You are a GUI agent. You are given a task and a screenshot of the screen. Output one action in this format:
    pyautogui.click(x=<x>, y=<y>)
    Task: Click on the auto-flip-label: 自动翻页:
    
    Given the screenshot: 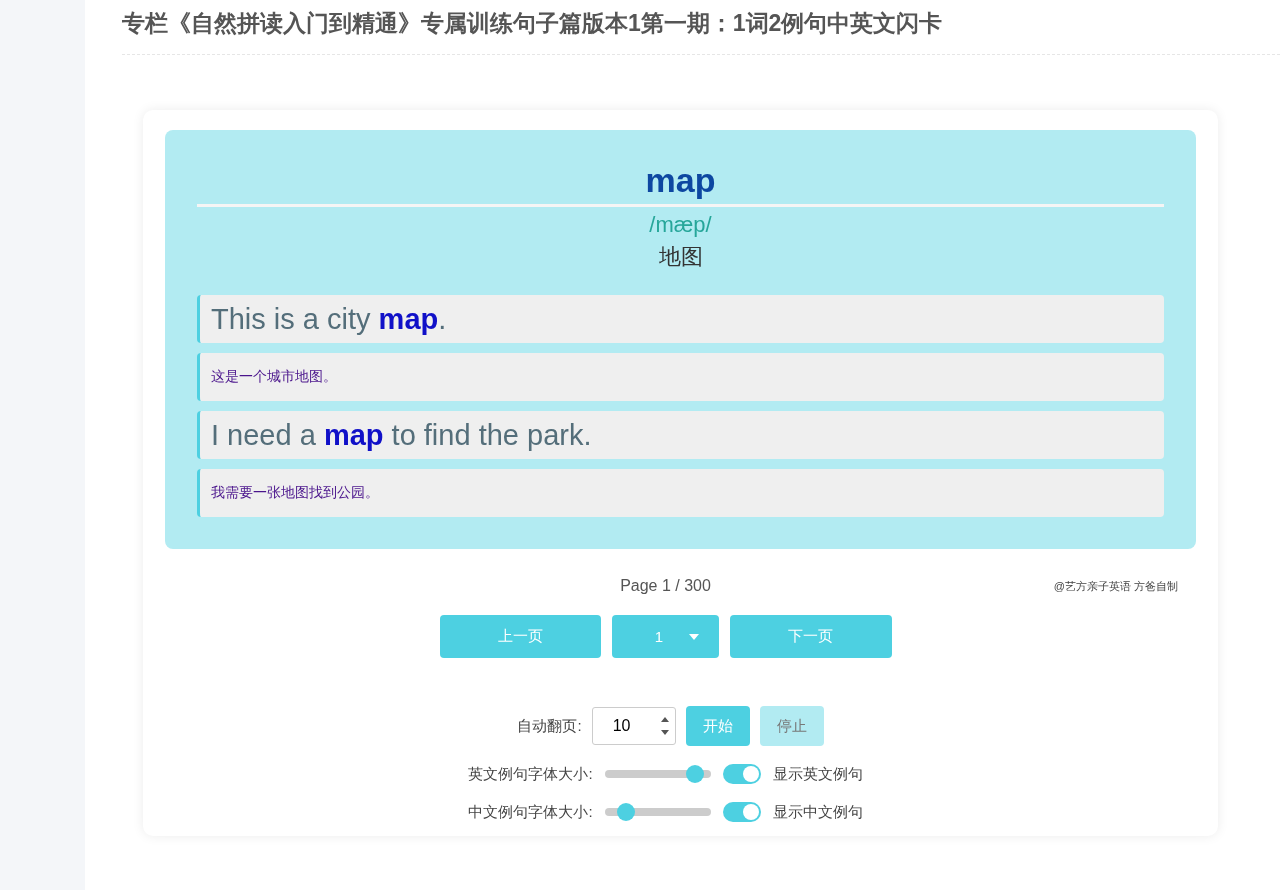 What is the action you would take?
    pyautogui.click(x=549, y=726)
    